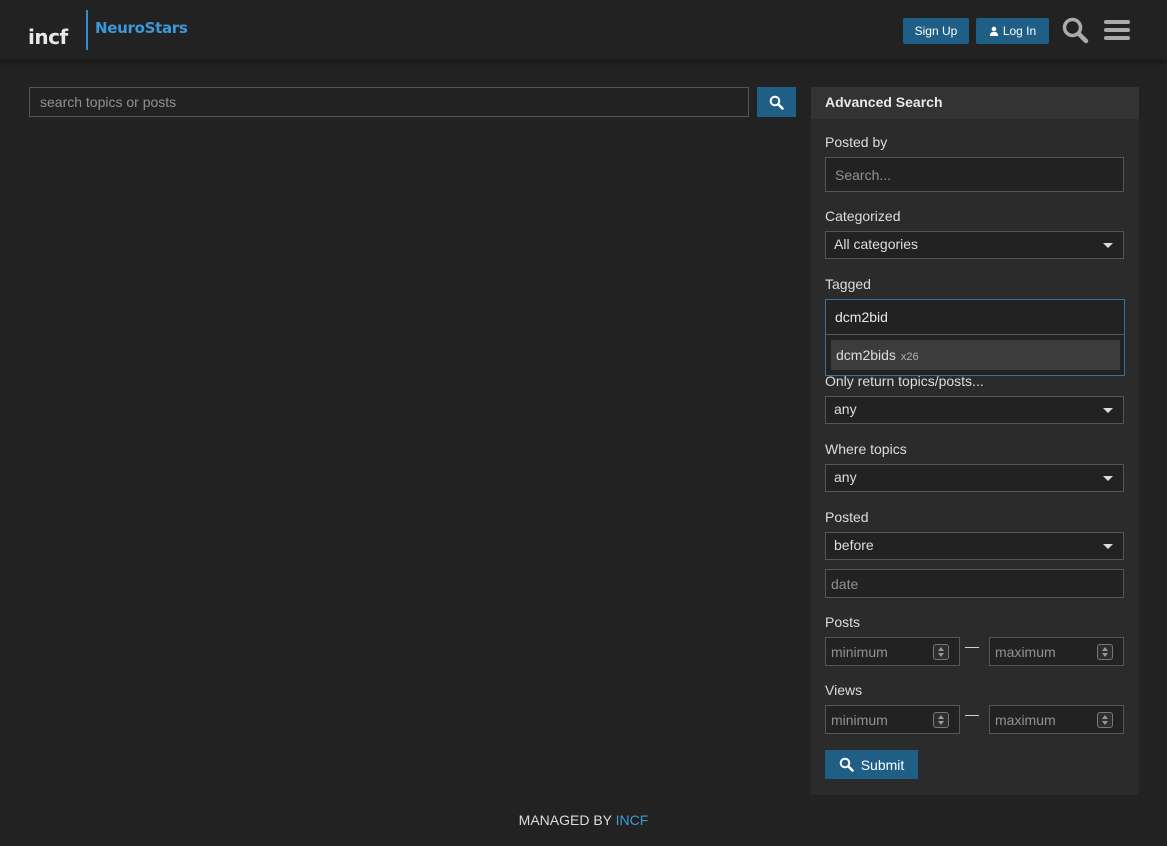  I want to click on category-select: All categories, so click(974, 245).